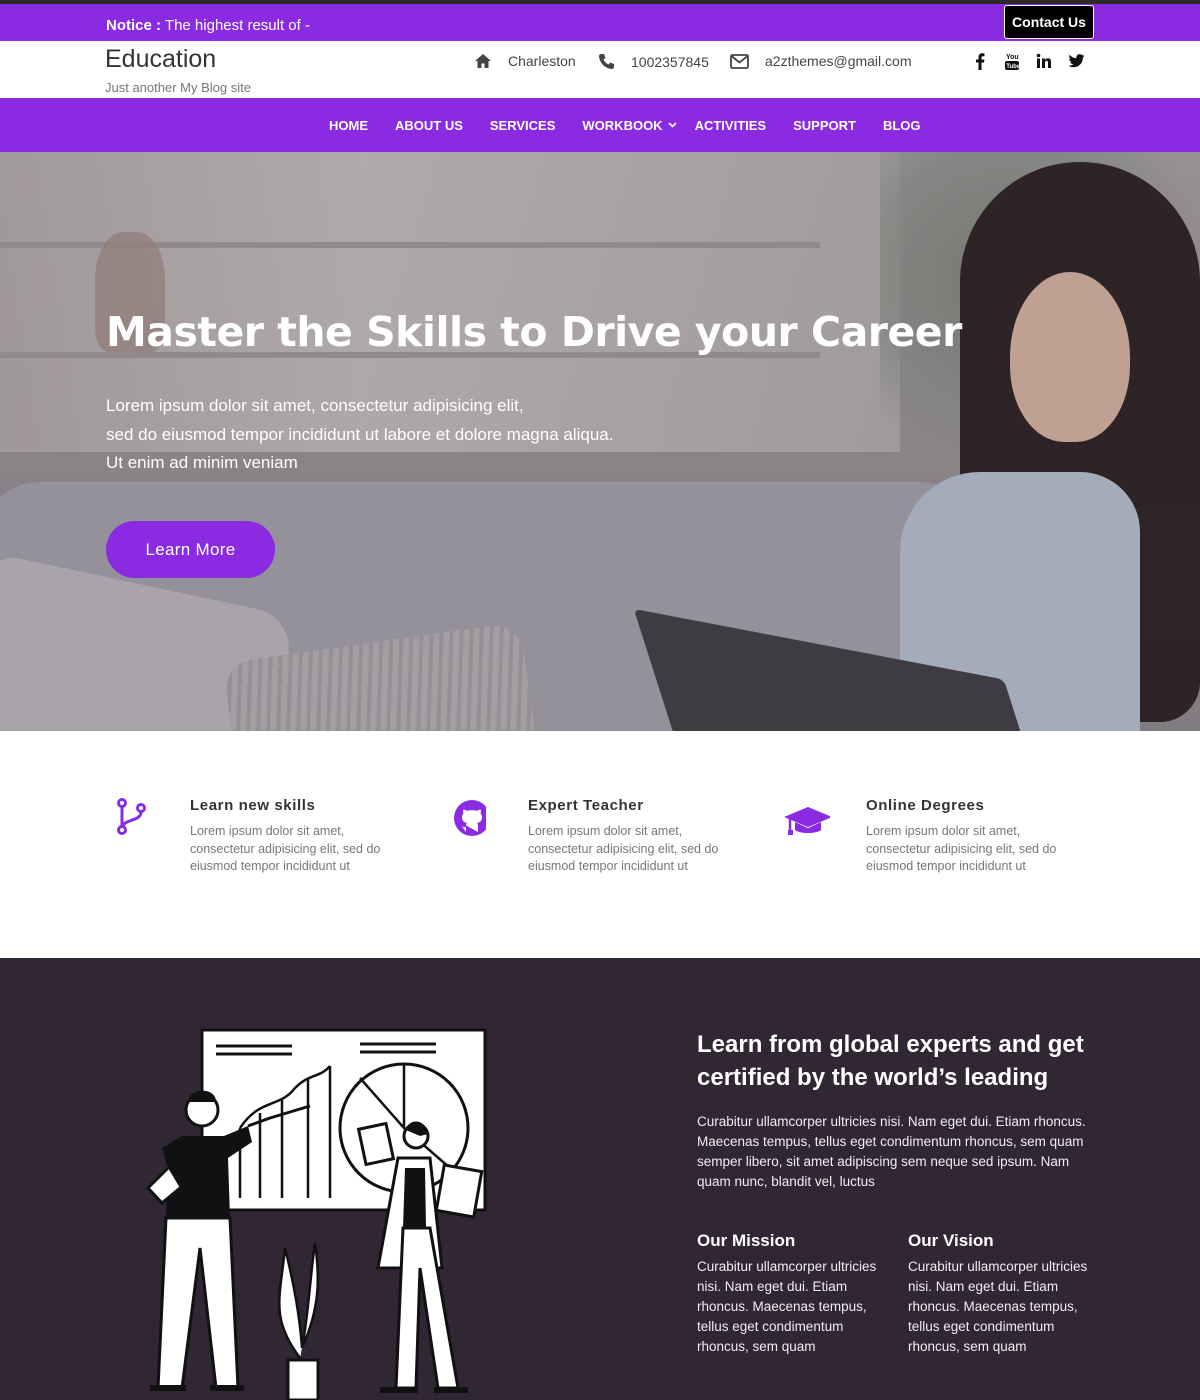 This screenshot has width=1200, height=1400. Describe the element at coordinates (429, 125) in the screenshot. I see `nav-item-about-us: ABOUT US` at that location.